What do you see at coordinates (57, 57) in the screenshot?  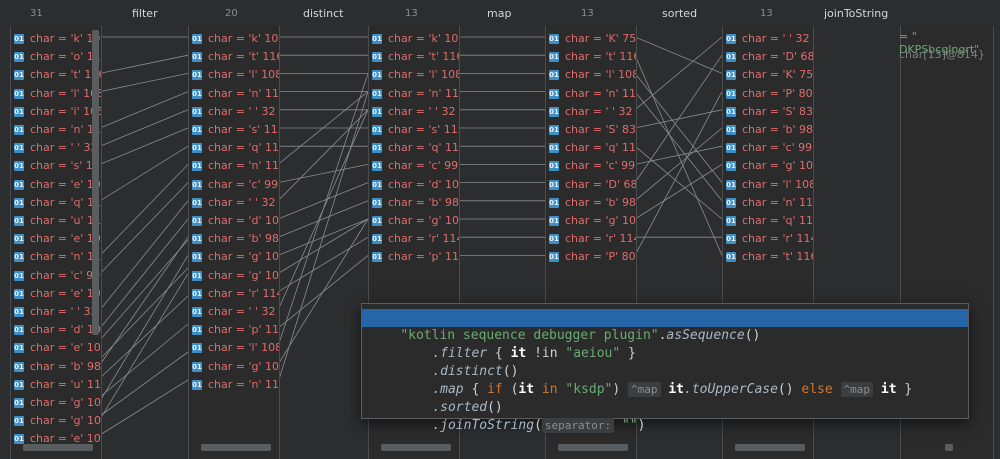 I see `element-row: 01 char = 'o' 111` at bounding box center [57, 57].